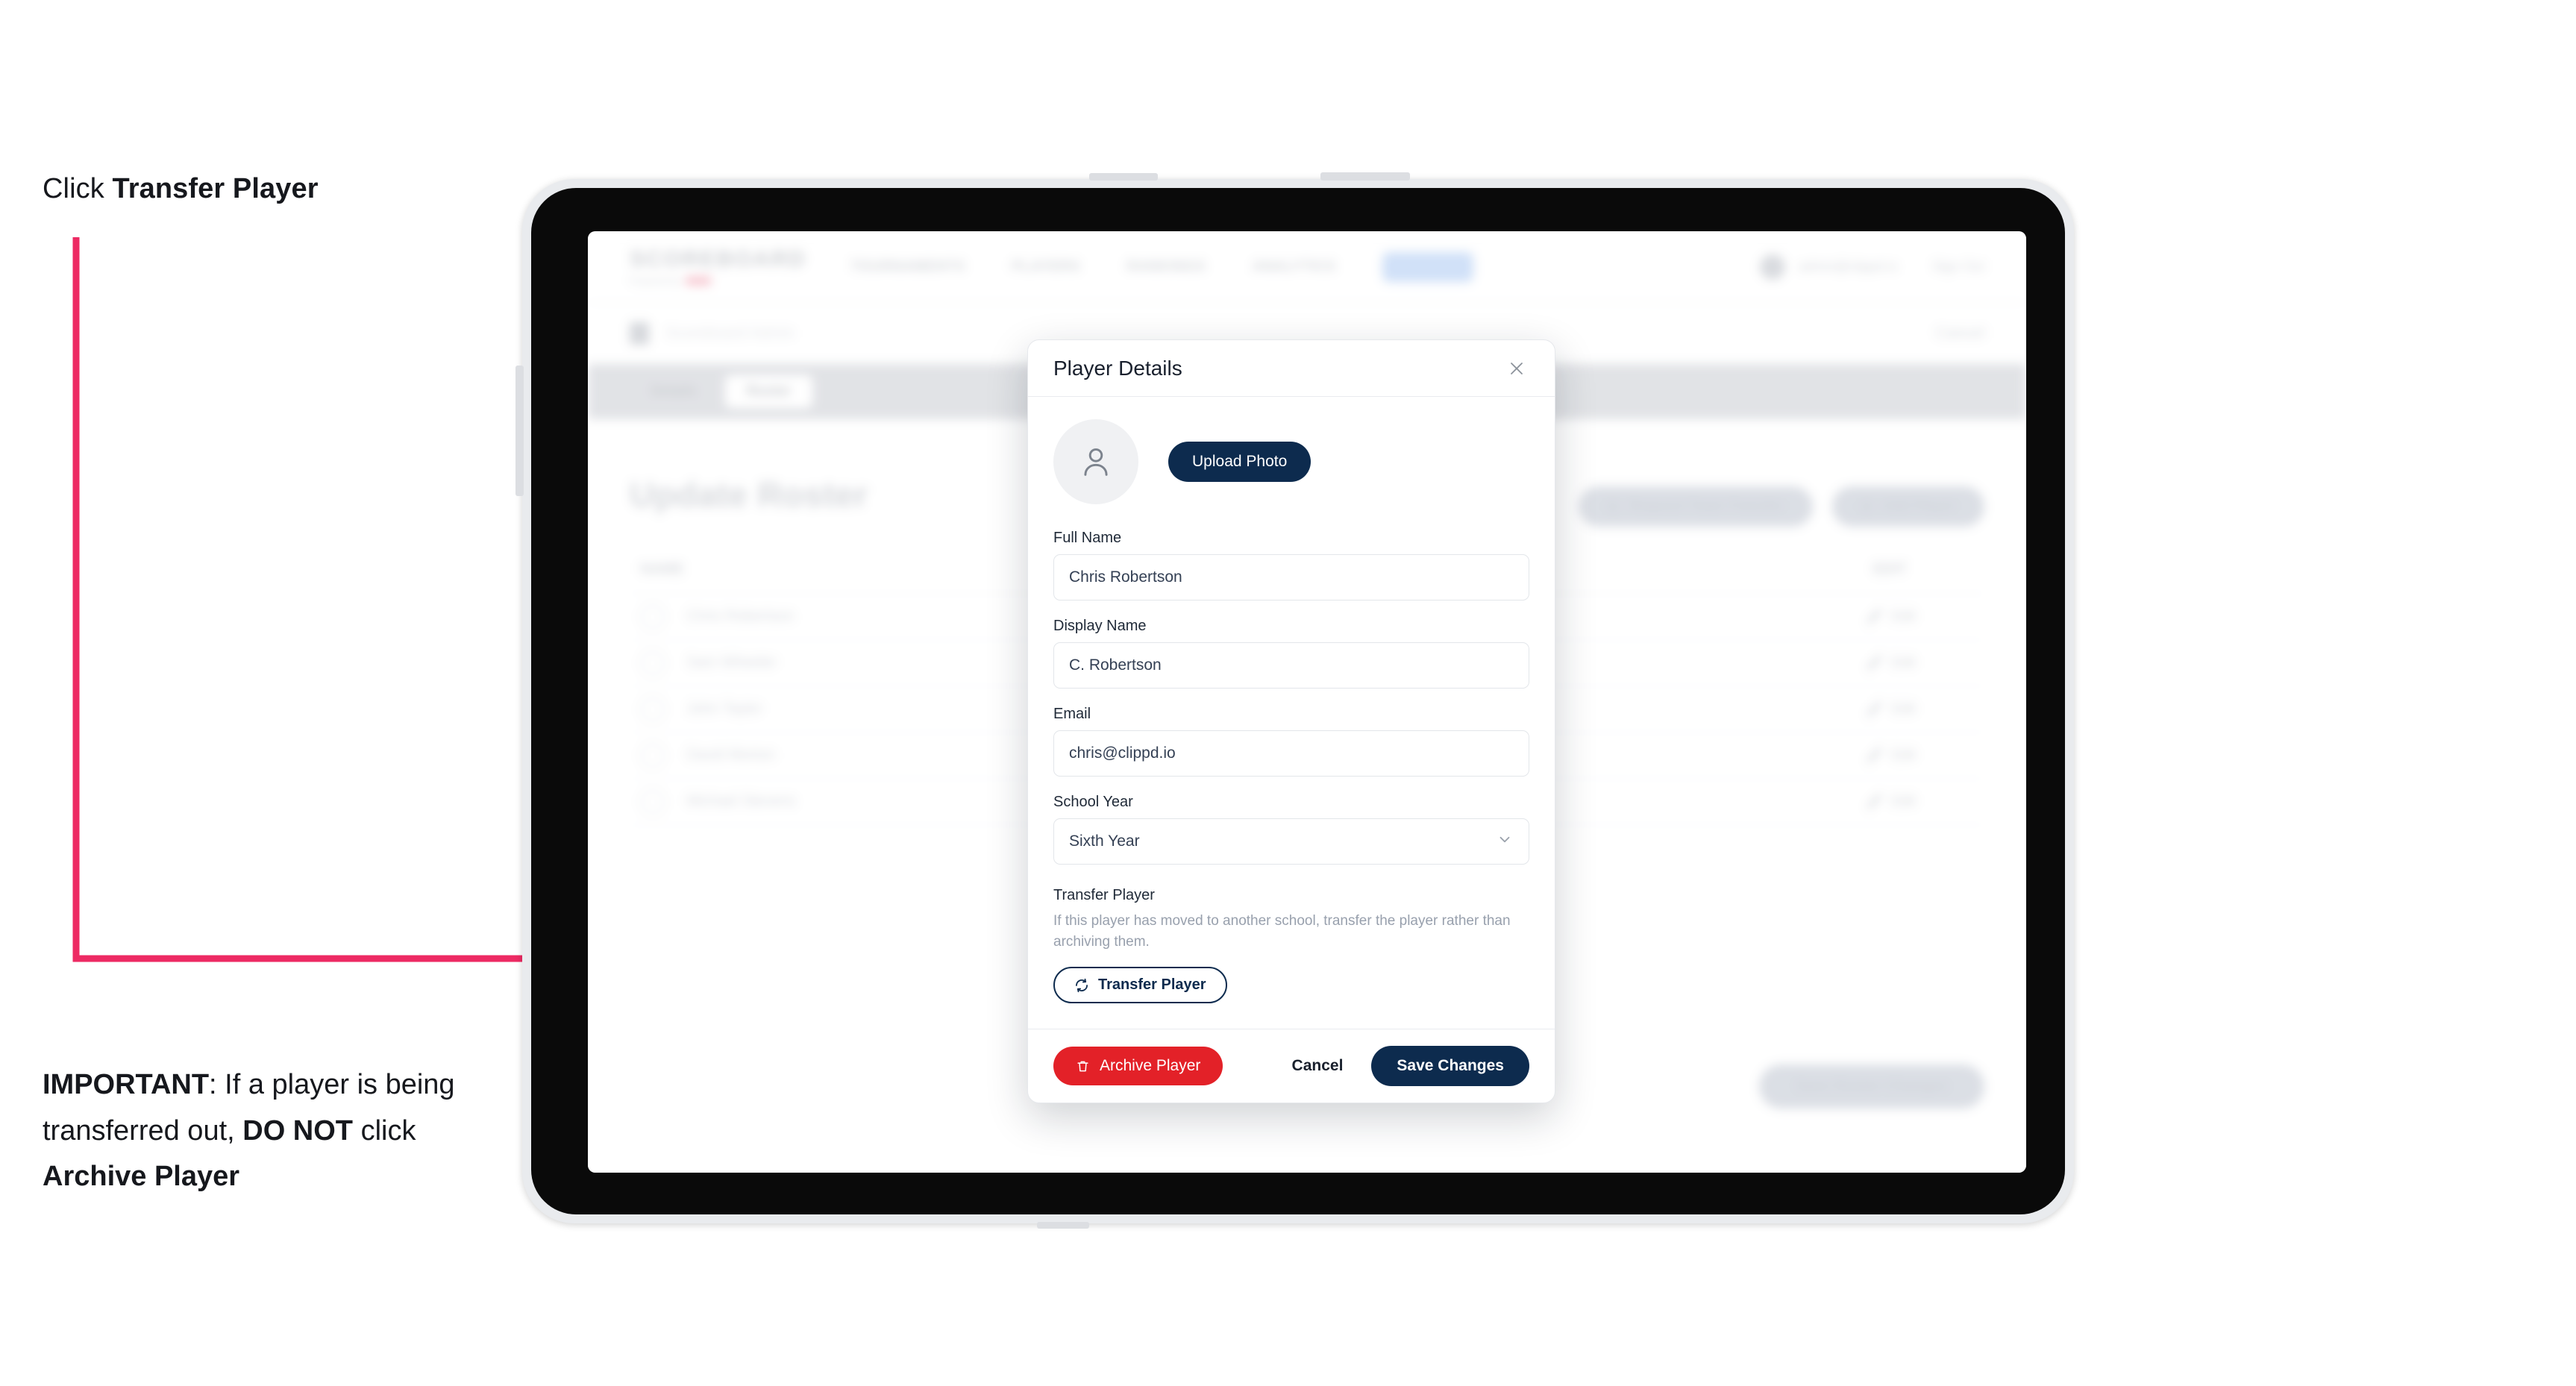 The width and height of the screenshot is (2576, 1386). Describe the element at coordinates (1087, 538) in the screenshot. I see `full-name-label: Full Name` at that location.